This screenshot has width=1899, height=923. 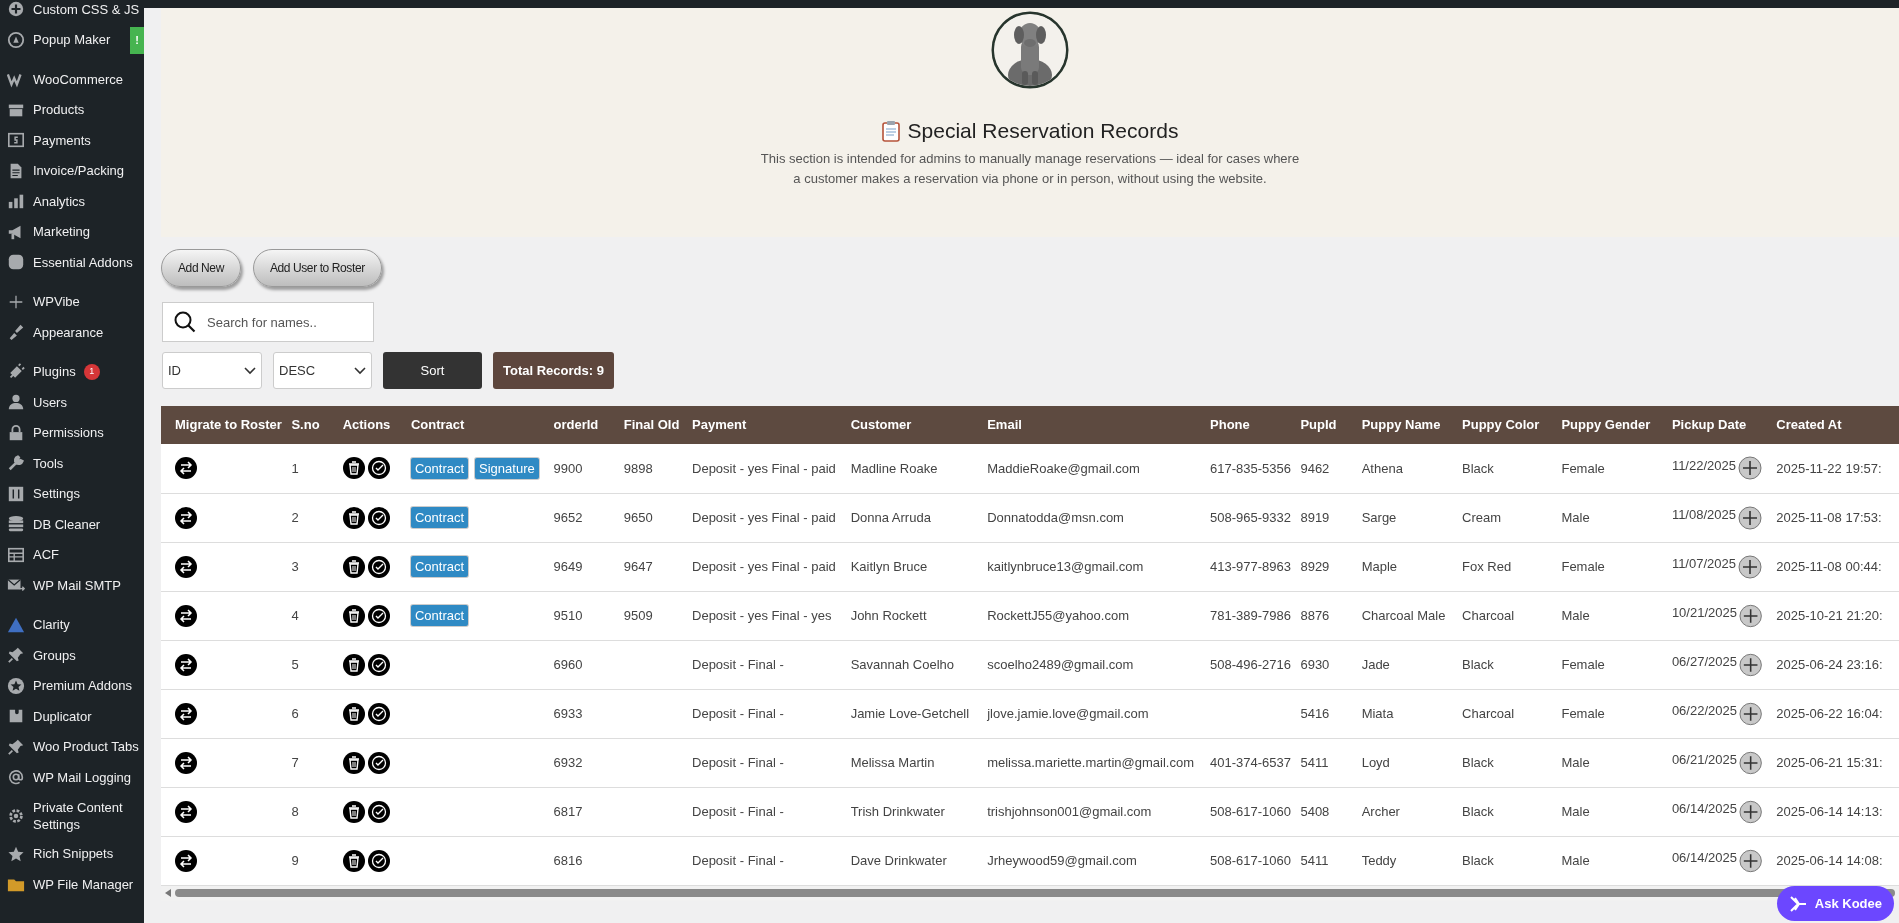 What do you see at coordinates (905, 762) in the screenshot?
I see `table-cell: Melissa Martin` at bounding box center [905, 762].